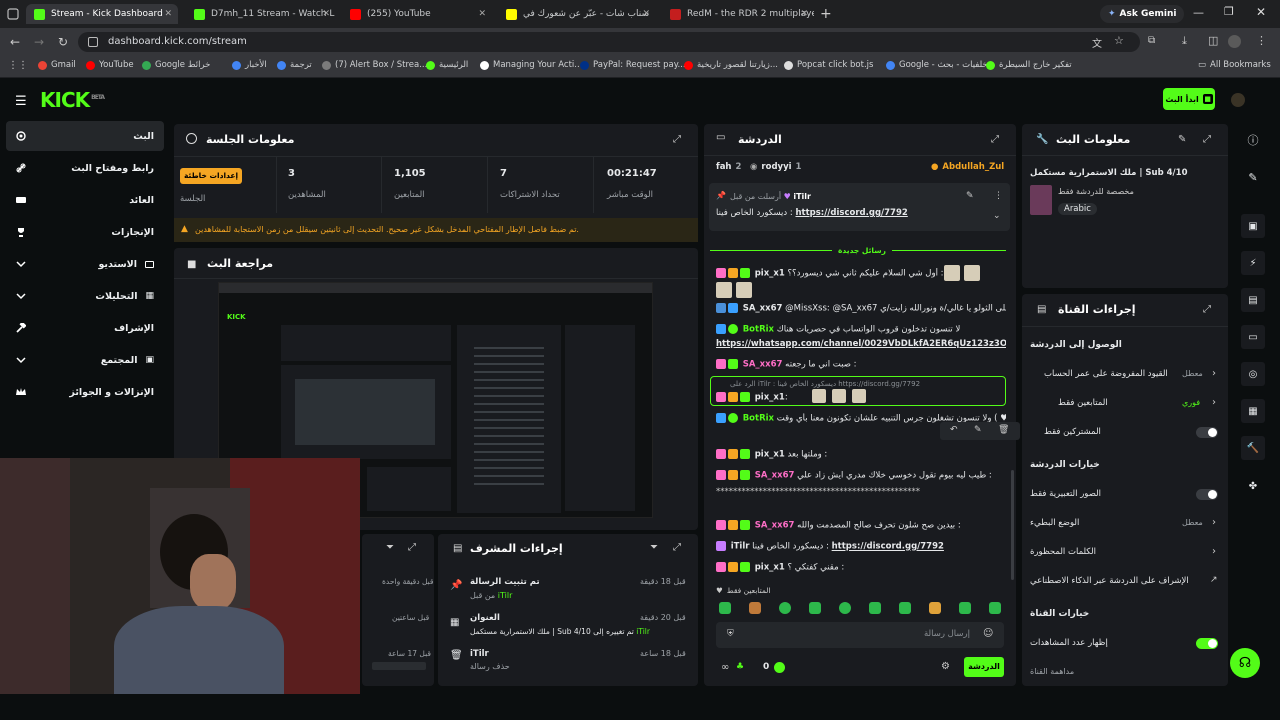  Describe the element at coordinates (970, 196) in the screenshot. I see `unpin-icon: ✎` at that location.